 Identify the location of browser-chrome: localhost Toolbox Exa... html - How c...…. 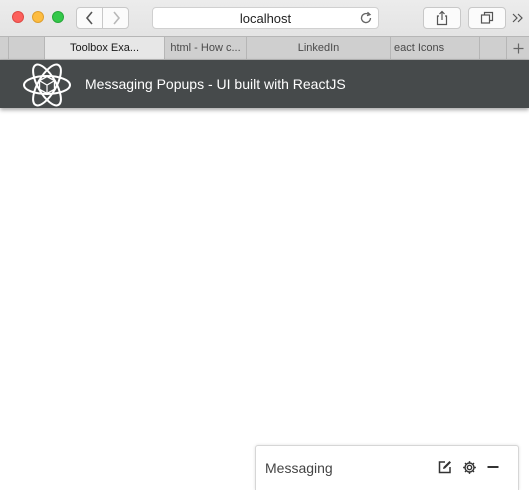
(264, 30).